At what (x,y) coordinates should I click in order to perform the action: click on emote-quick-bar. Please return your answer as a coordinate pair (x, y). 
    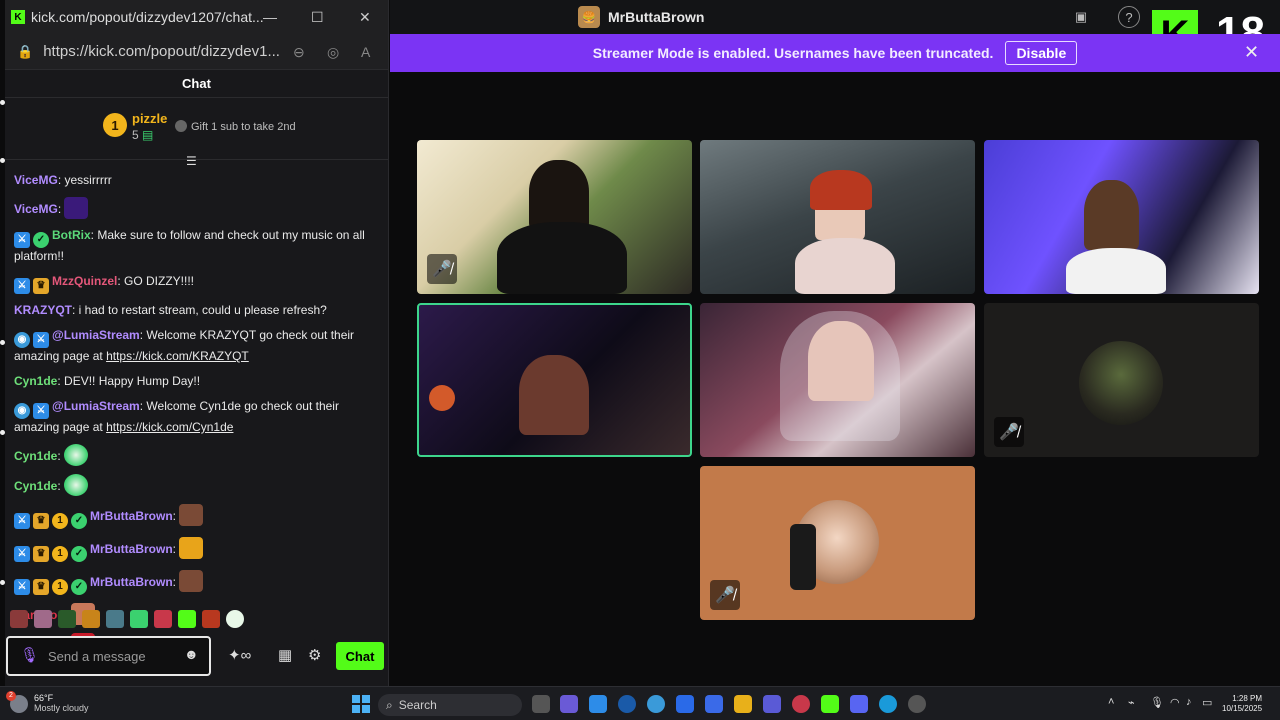
    Looking at the image, I should click on (130, 621).